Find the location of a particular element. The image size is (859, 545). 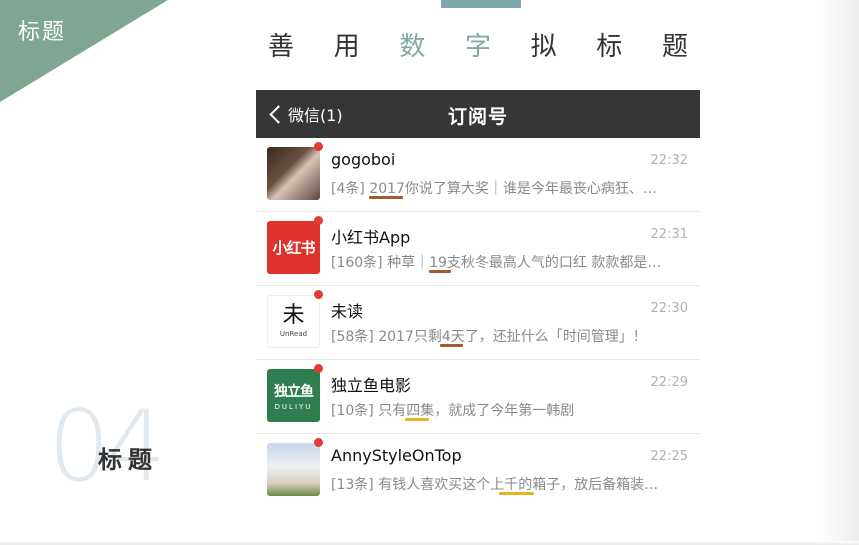

avatar-caption: DULIYU is located at coordinates (293, 406).